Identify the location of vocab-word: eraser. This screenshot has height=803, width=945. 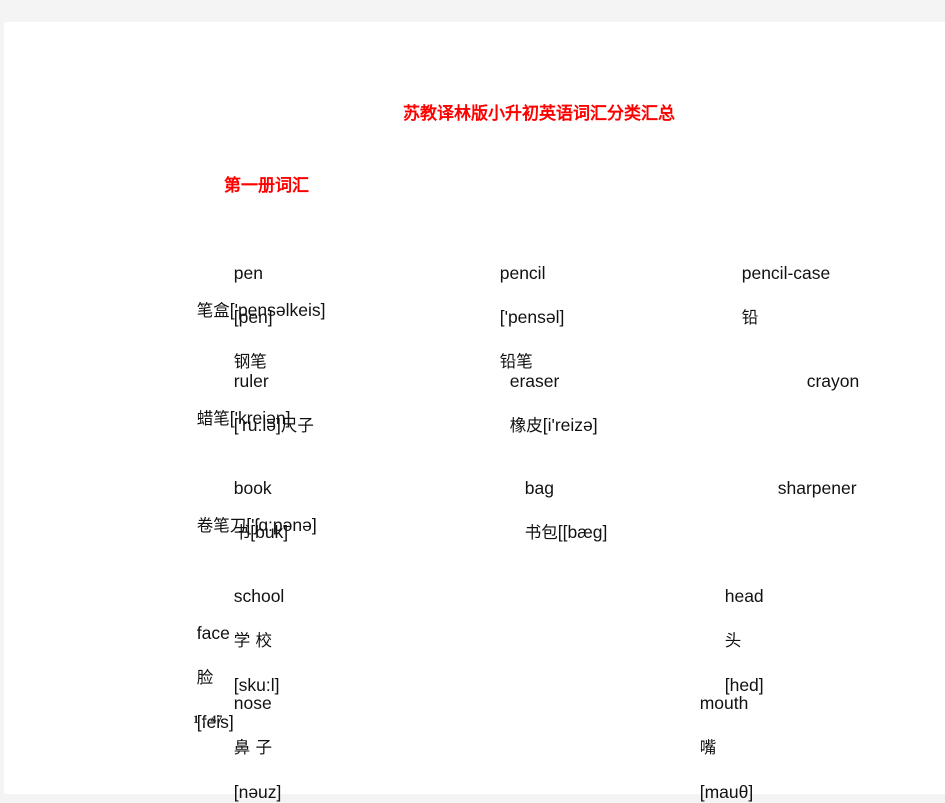
(534, 381).